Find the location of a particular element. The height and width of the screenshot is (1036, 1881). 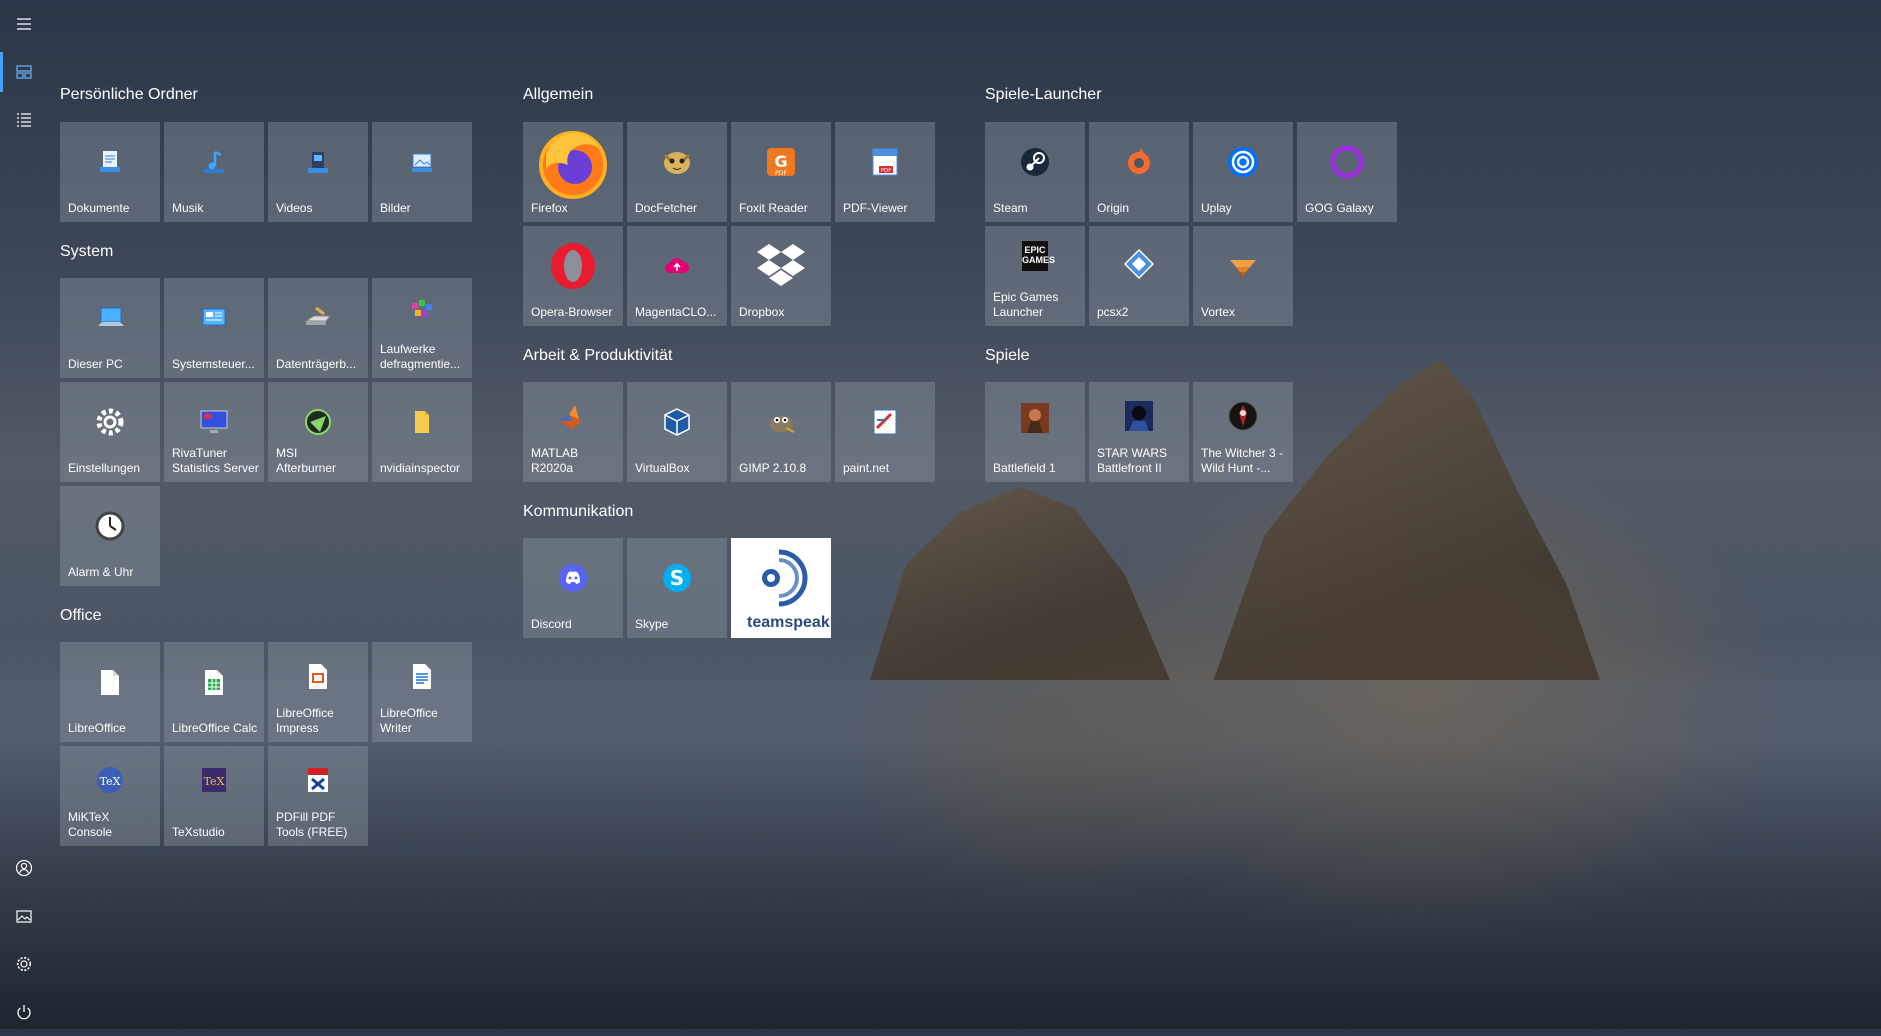

paintnet-icon is located at coordinates (885, 422).